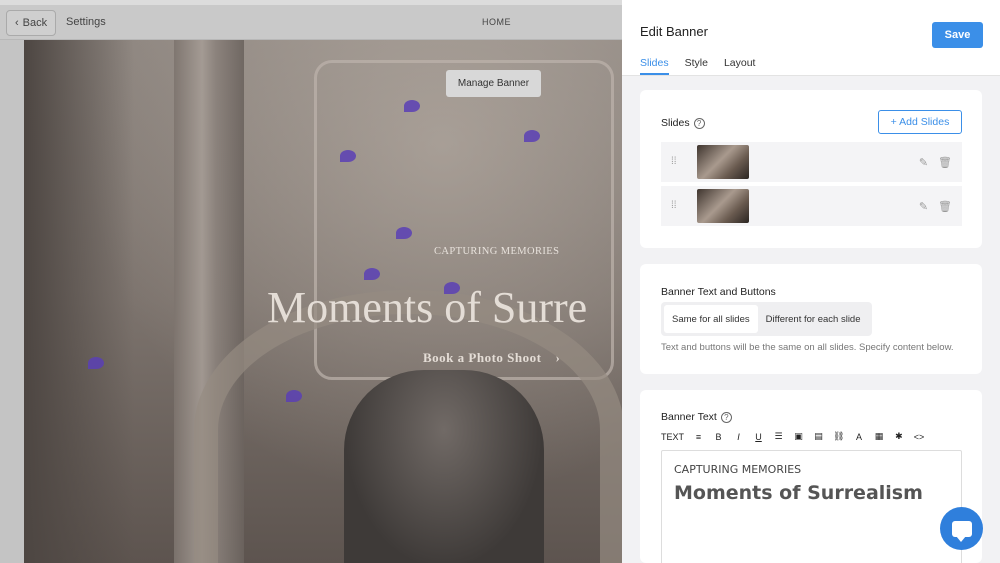 The height and width of the screenshot is (563, 1000). What do you see at coordinates (698, 437) in the screenshot?
I see `align-icon: ≡` at bounding box center [698, 437].